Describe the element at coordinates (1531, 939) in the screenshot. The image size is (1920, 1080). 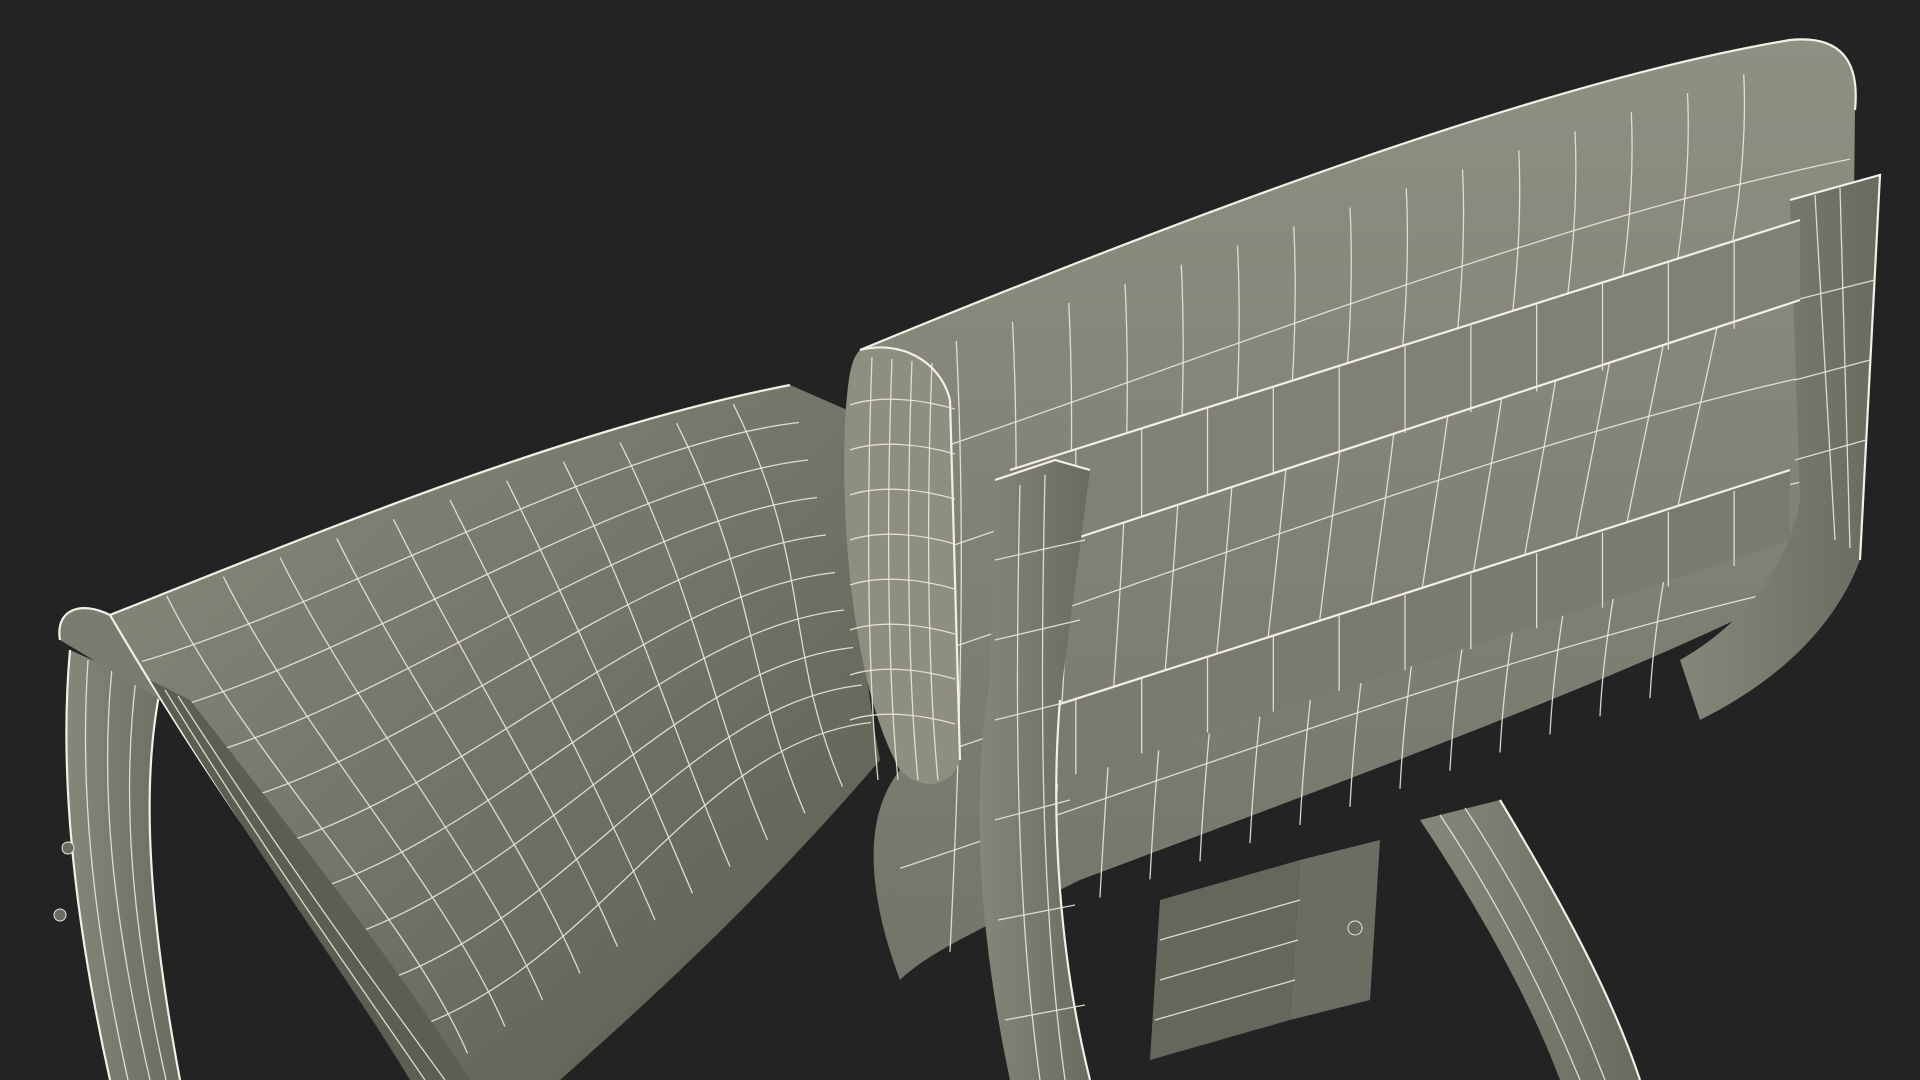
I see `rocker-base-right` at that location.